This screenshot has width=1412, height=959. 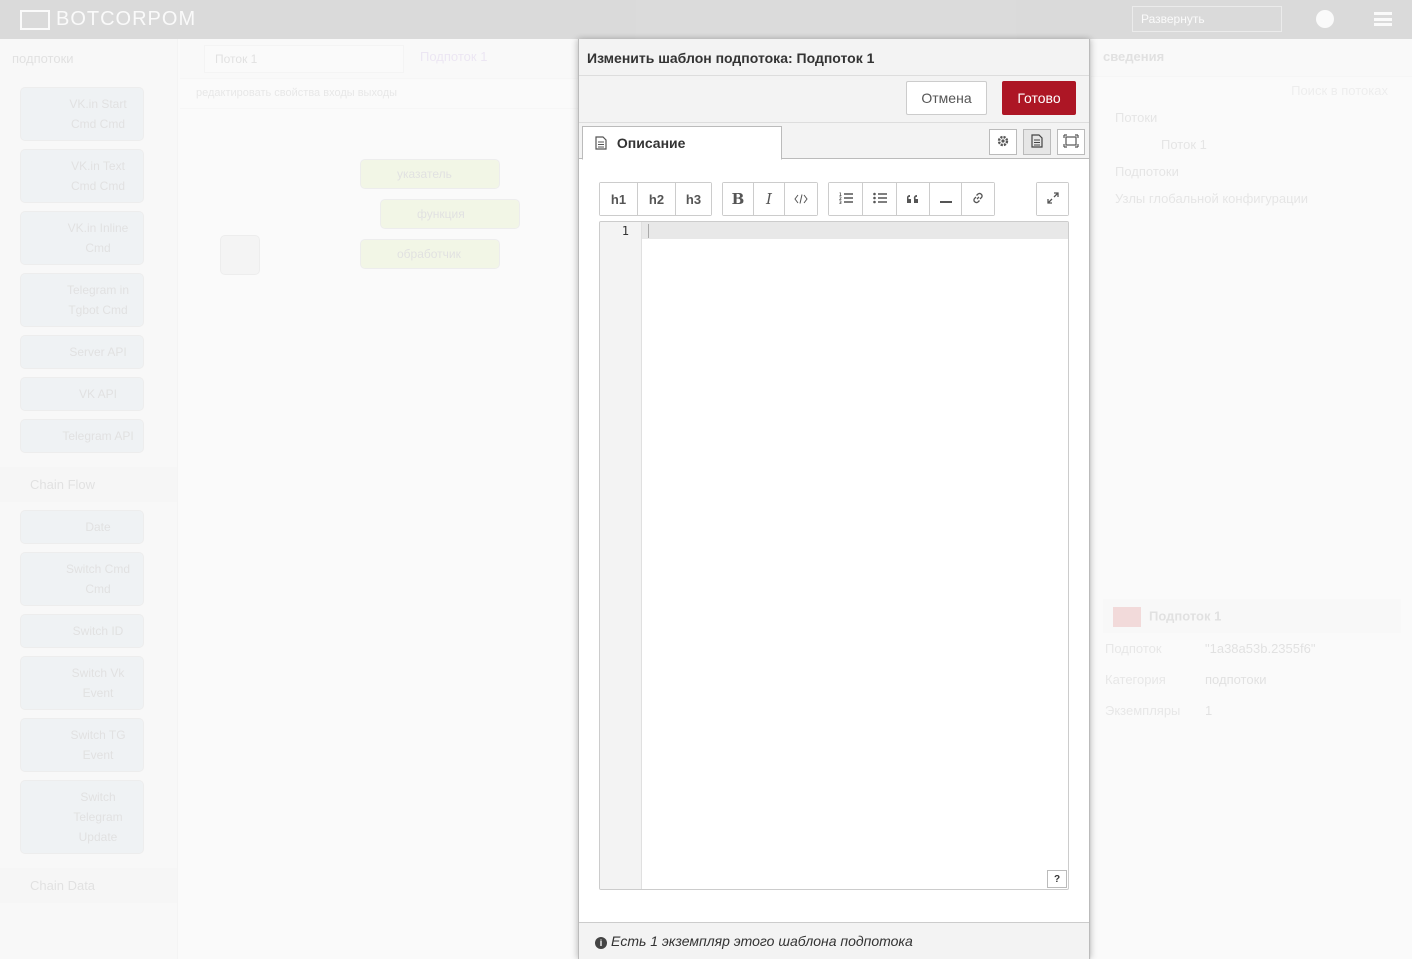 I want to click on line-number: 1, so click(x=625, y=231).